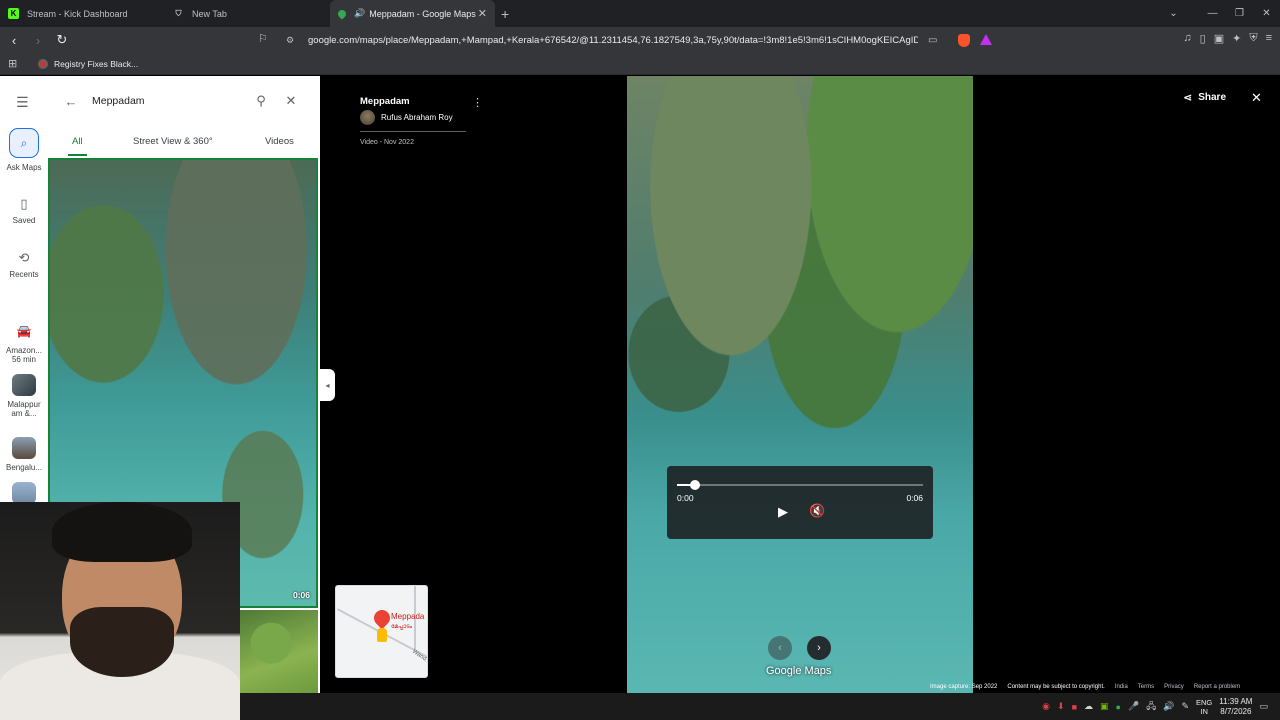  I want to click on previous-media-button: ‹, so click(780, 648).